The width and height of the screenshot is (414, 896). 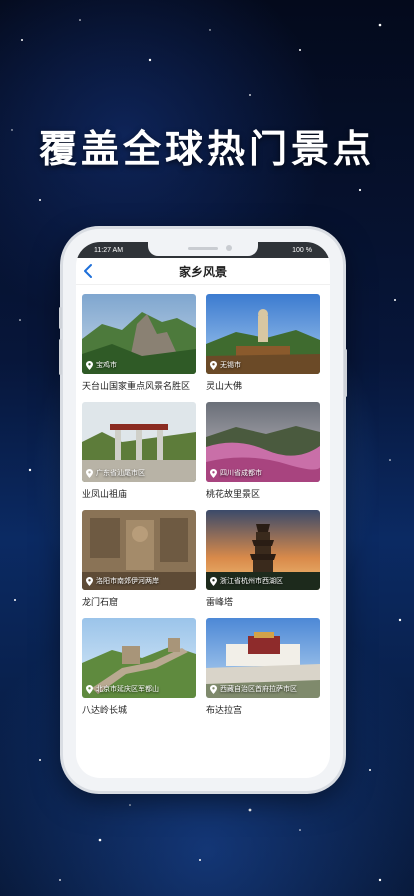 What do you see at coordinates (263, 550) in the screenshot?
I see `scenic-photo: 浙江省杭州市西湖区` at bounding box center [263, 550].